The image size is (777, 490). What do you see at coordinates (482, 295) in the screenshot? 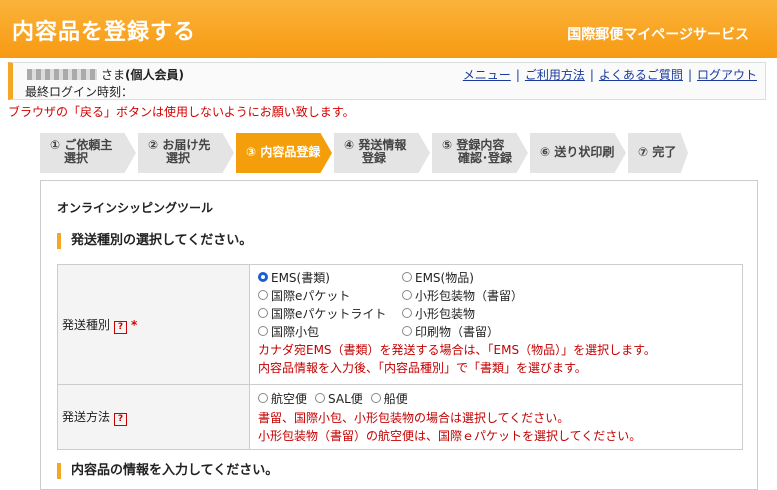
I see `radio-small-packet-registered: 小形包装物（書留）` at bounding box center [482, 295].